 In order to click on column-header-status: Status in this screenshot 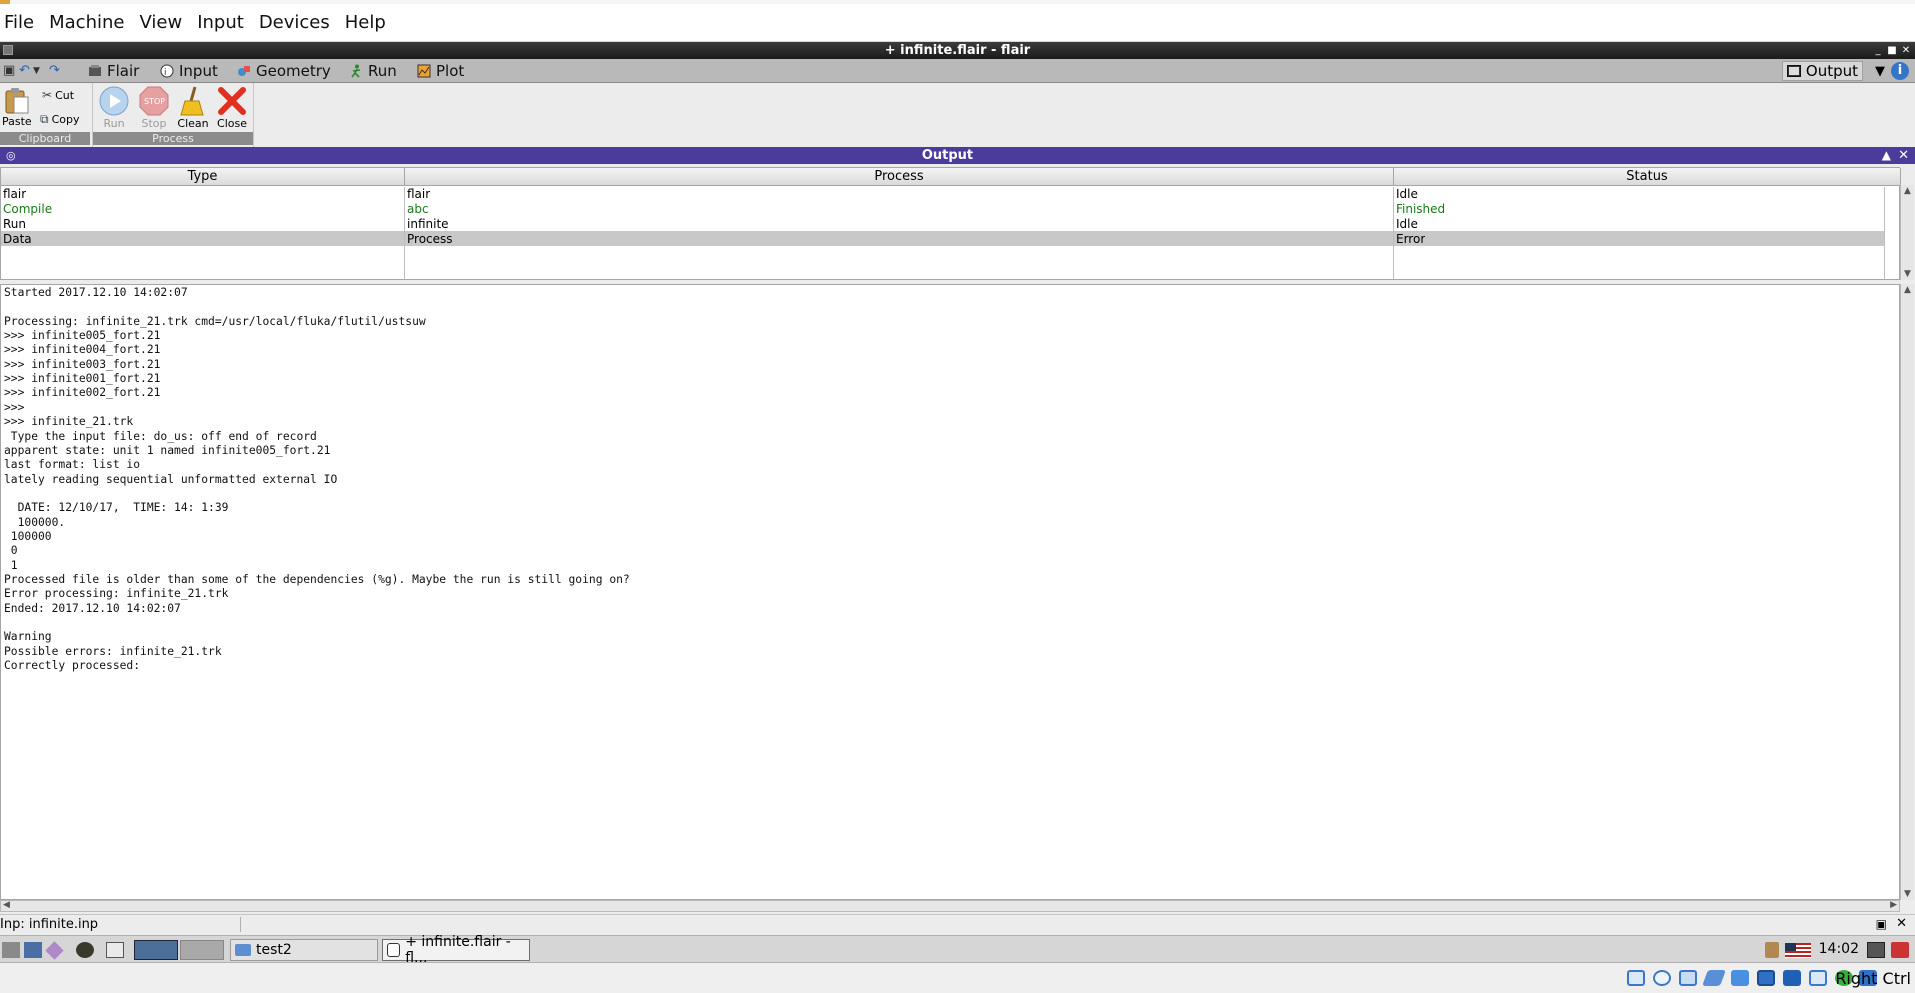, I will do `click(1647, 177)`.